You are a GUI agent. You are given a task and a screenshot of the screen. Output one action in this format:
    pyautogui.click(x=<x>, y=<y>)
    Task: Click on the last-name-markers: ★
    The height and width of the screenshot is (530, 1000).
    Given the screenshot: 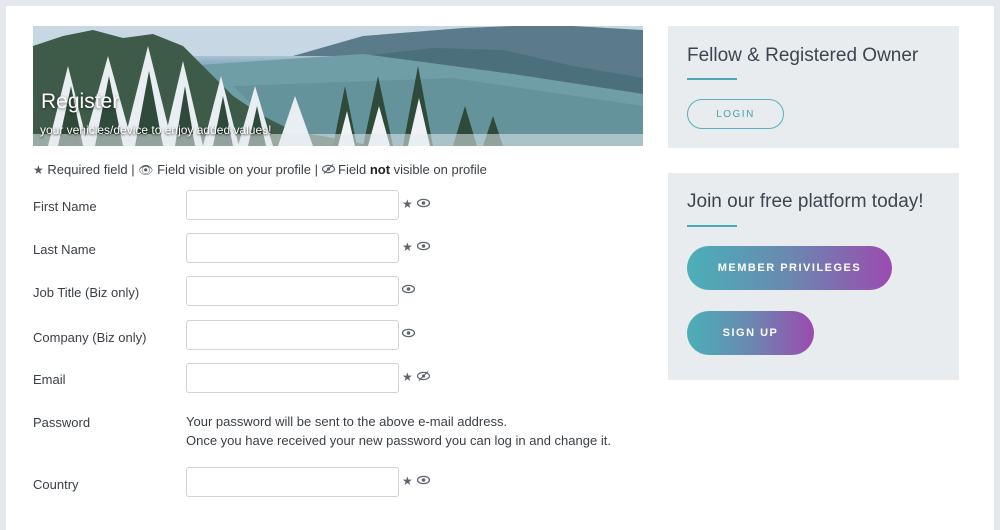 What is the action you would take?
    pyautogui.click(x=416, y=247)
    